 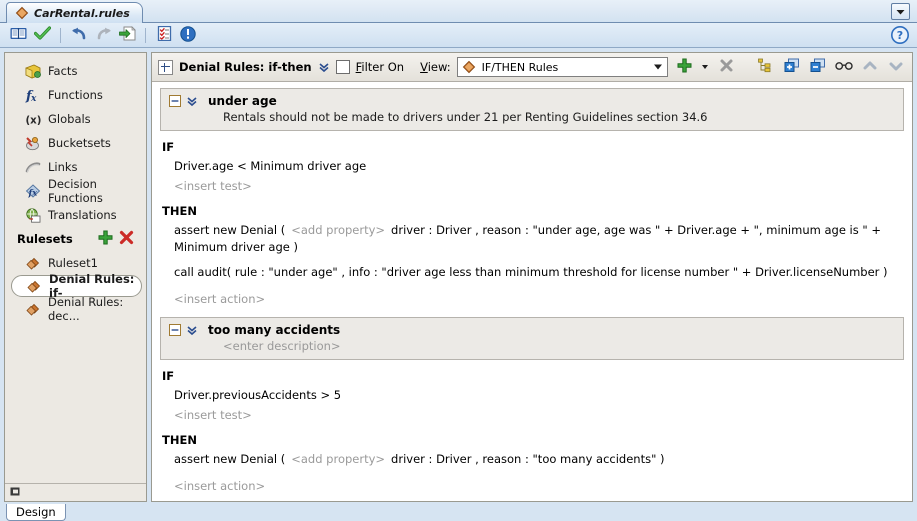 I want to click on document-tab-carrental-rules: CarRental.rules, so click(x=74, y=12).